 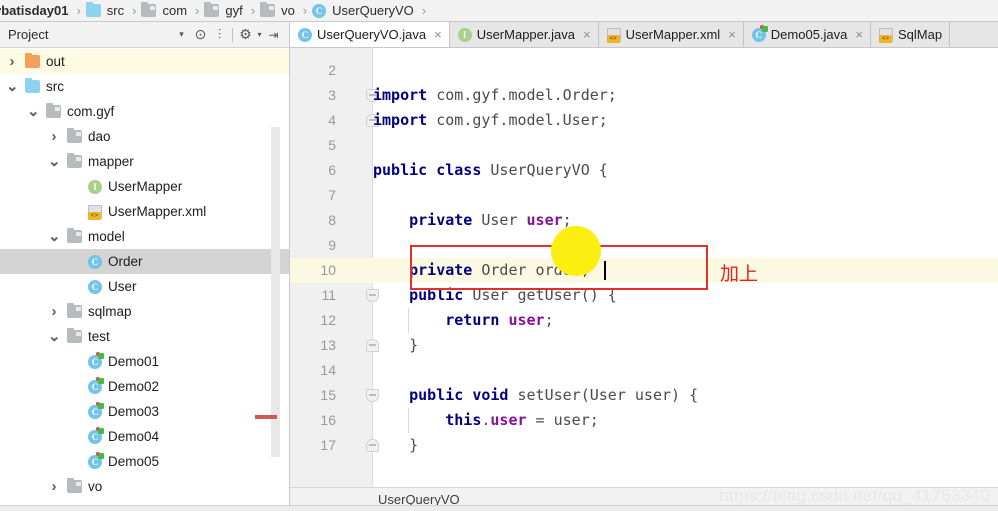 I want to click on tree-item-user: C User, so click(x=144, y=286).